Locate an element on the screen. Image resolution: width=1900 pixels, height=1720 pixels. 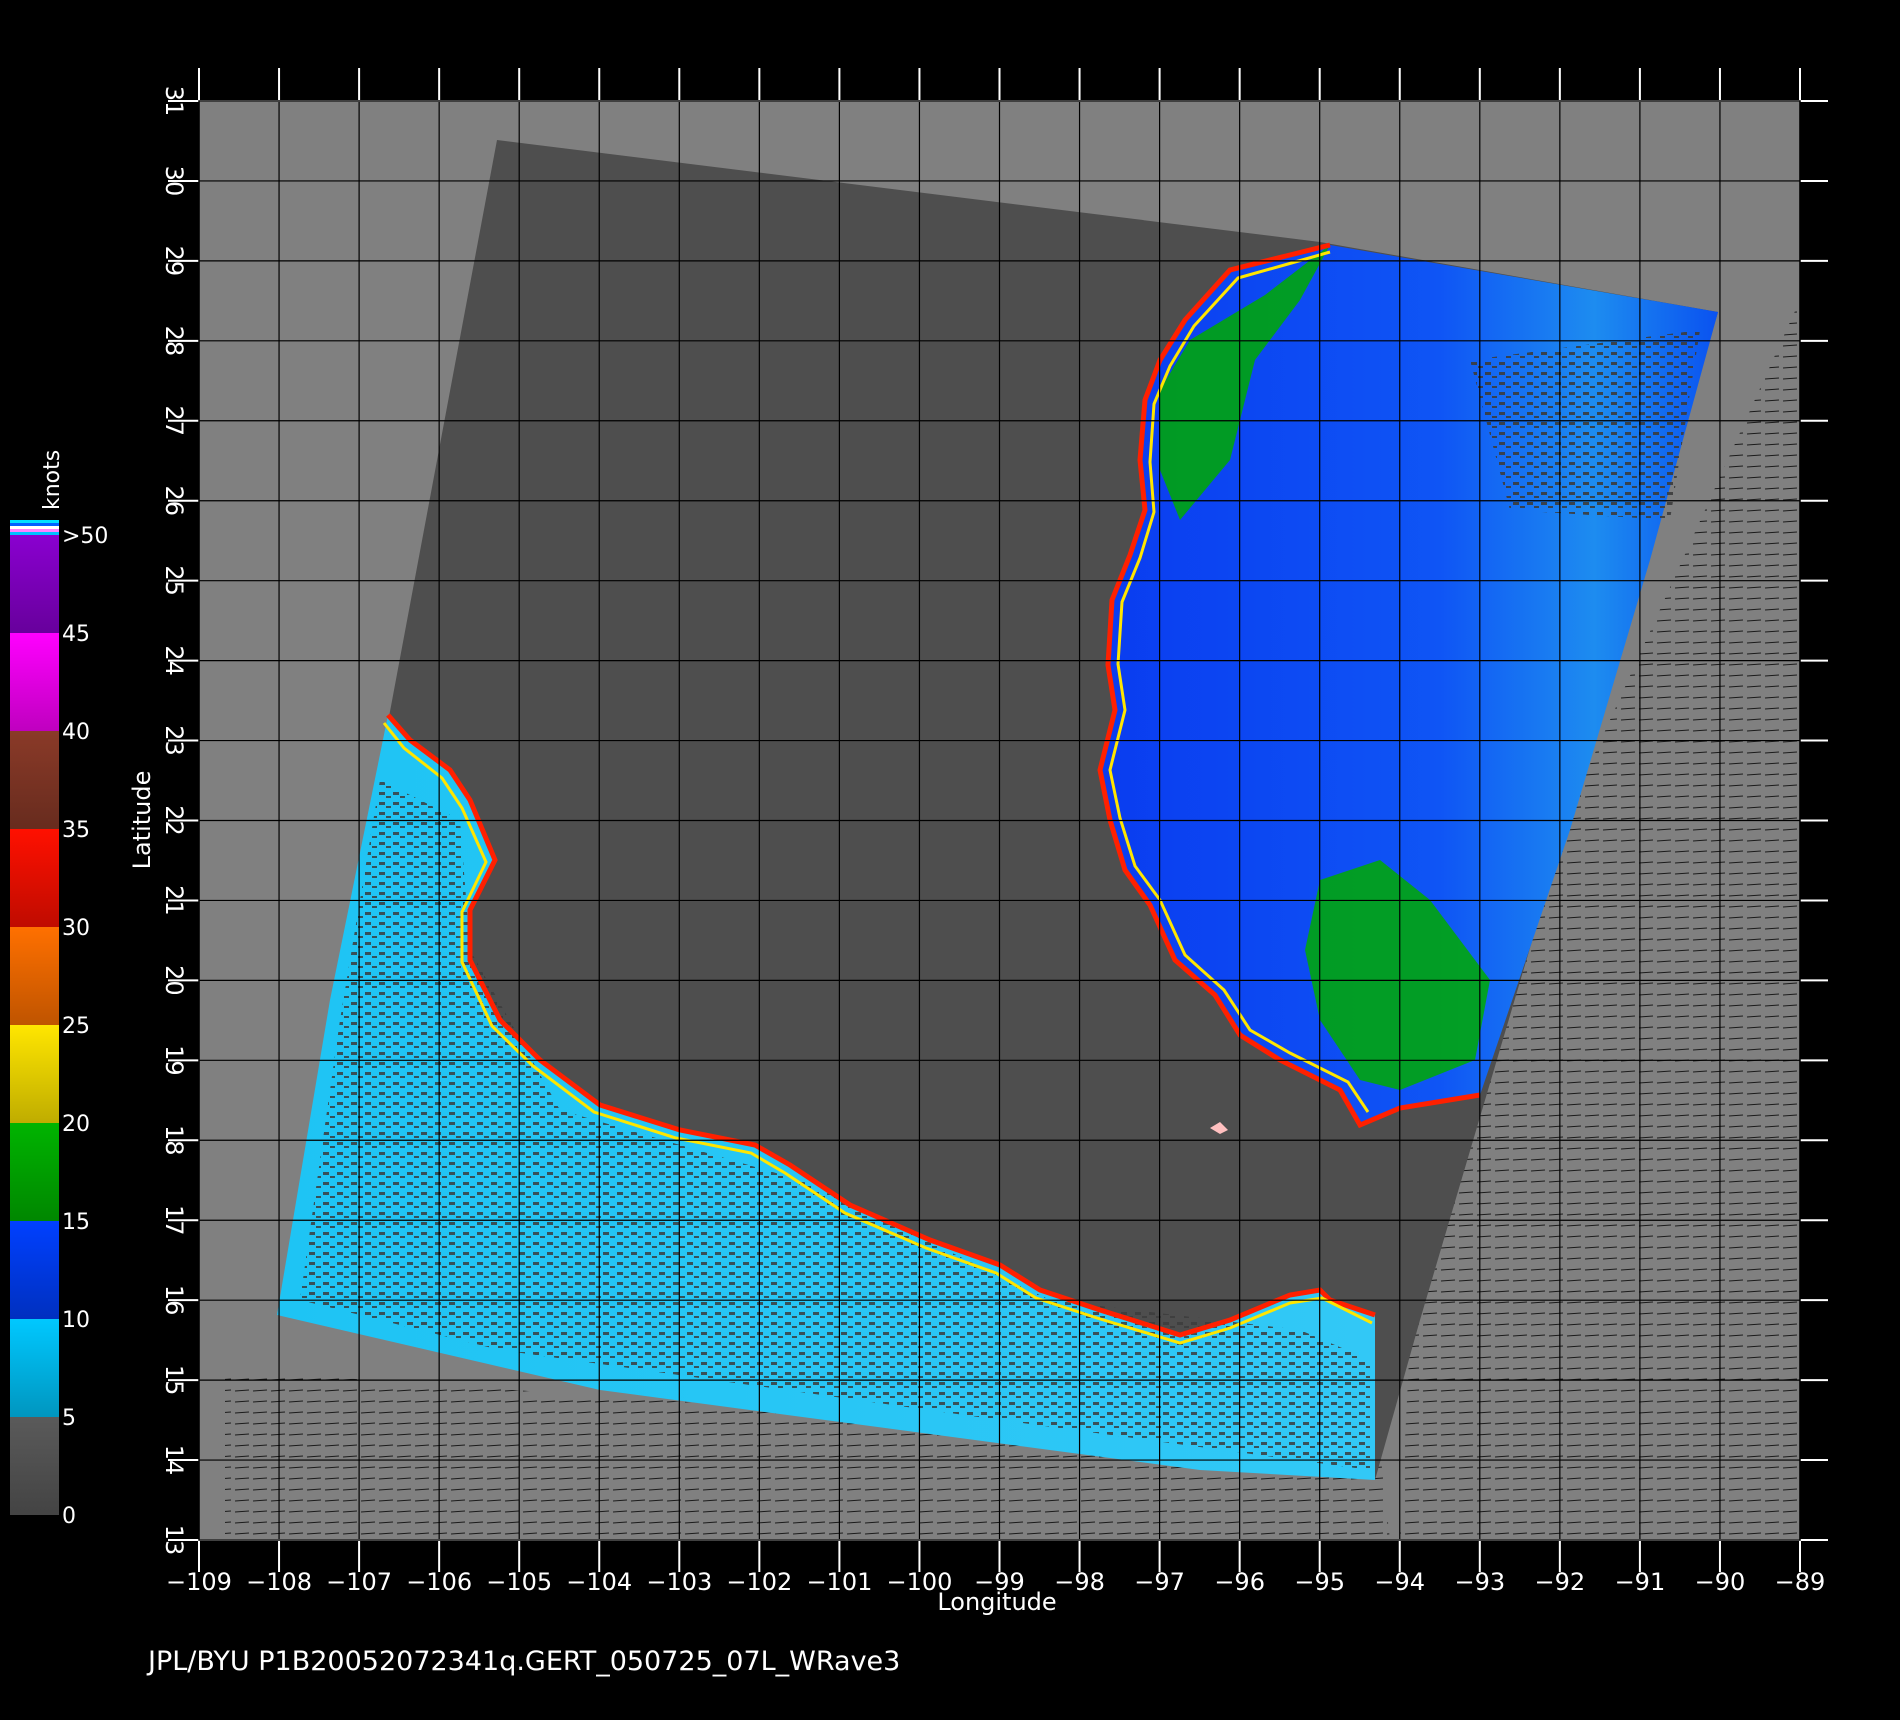
lon-tick-label: −90 is located at coordinates (1720, 1582).